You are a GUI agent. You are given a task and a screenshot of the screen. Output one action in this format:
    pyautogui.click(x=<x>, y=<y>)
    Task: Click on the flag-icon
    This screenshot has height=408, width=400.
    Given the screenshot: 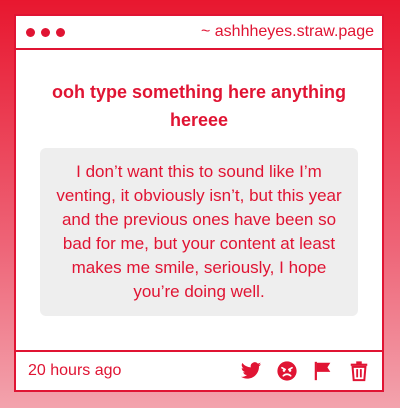 What is the action you would take?
    pyautogui.click(x=323, y=371)
    